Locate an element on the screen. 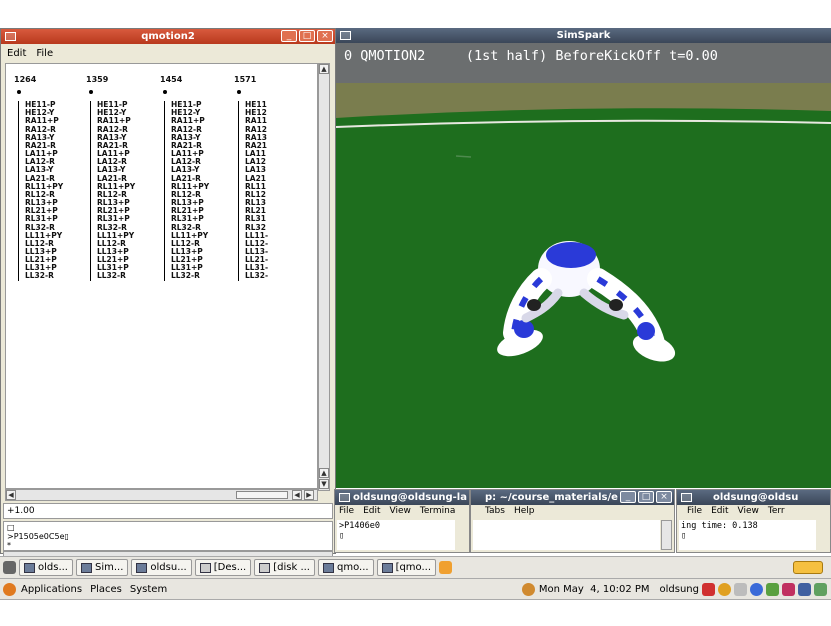 The image size is (831, 626). package-icon is located at coordinates (446, 567).